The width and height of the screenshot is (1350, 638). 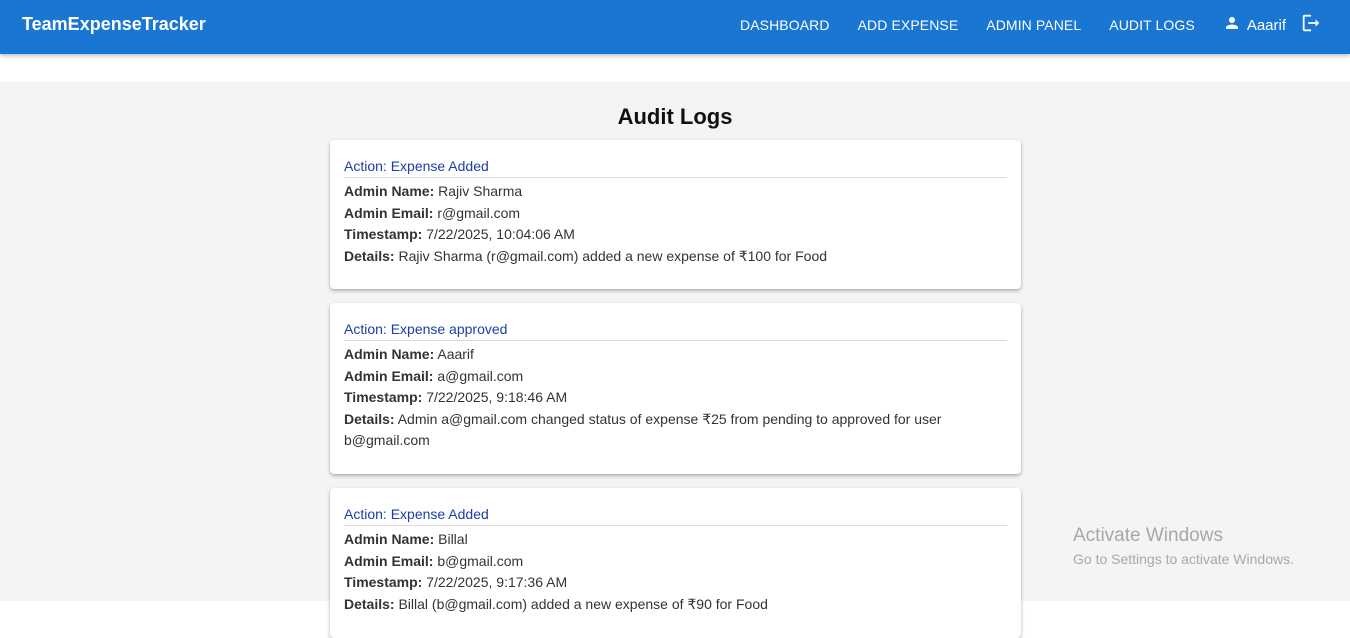 What do you see at coordinates (1152, 25) in the screenshot?
I see `nav-audit-logs: AUDIT LOGS` at bounding box center [1152, 25].